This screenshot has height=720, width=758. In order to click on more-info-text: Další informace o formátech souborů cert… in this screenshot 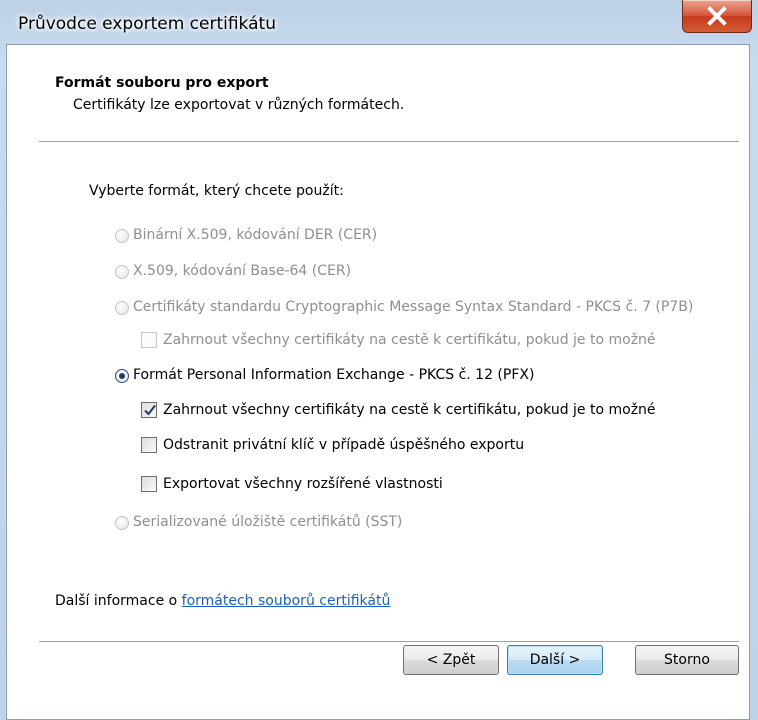, I will do `click(222, 601)`.